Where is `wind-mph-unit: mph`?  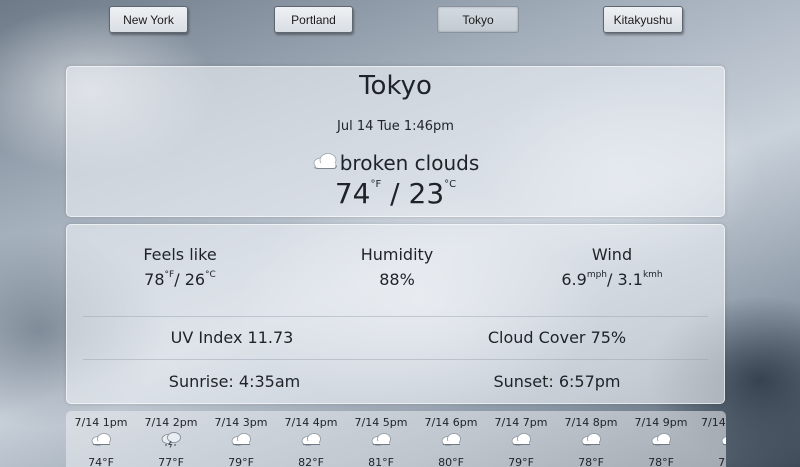 wind-mph-unit: mph is located at coordinates (596, 275).